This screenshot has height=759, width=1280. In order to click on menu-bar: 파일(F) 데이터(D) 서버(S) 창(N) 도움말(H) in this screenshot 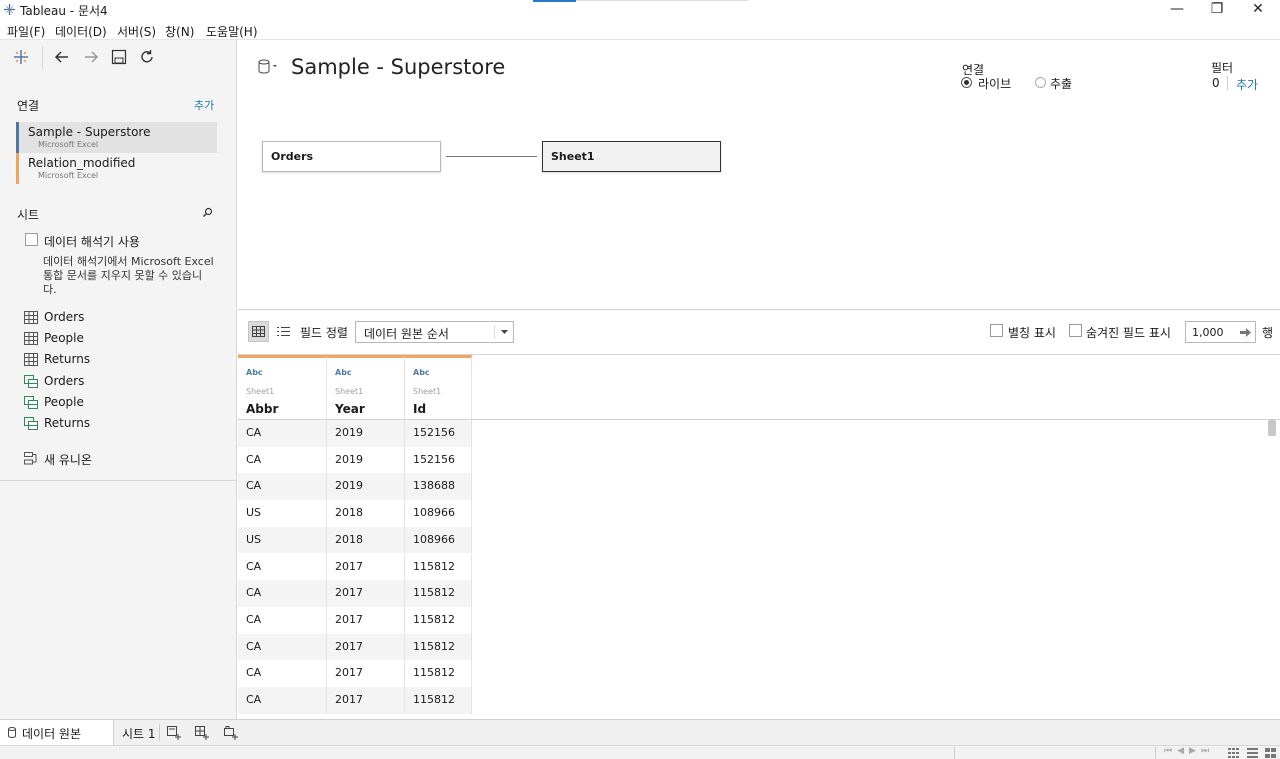, I will do `click(640, 30)`.